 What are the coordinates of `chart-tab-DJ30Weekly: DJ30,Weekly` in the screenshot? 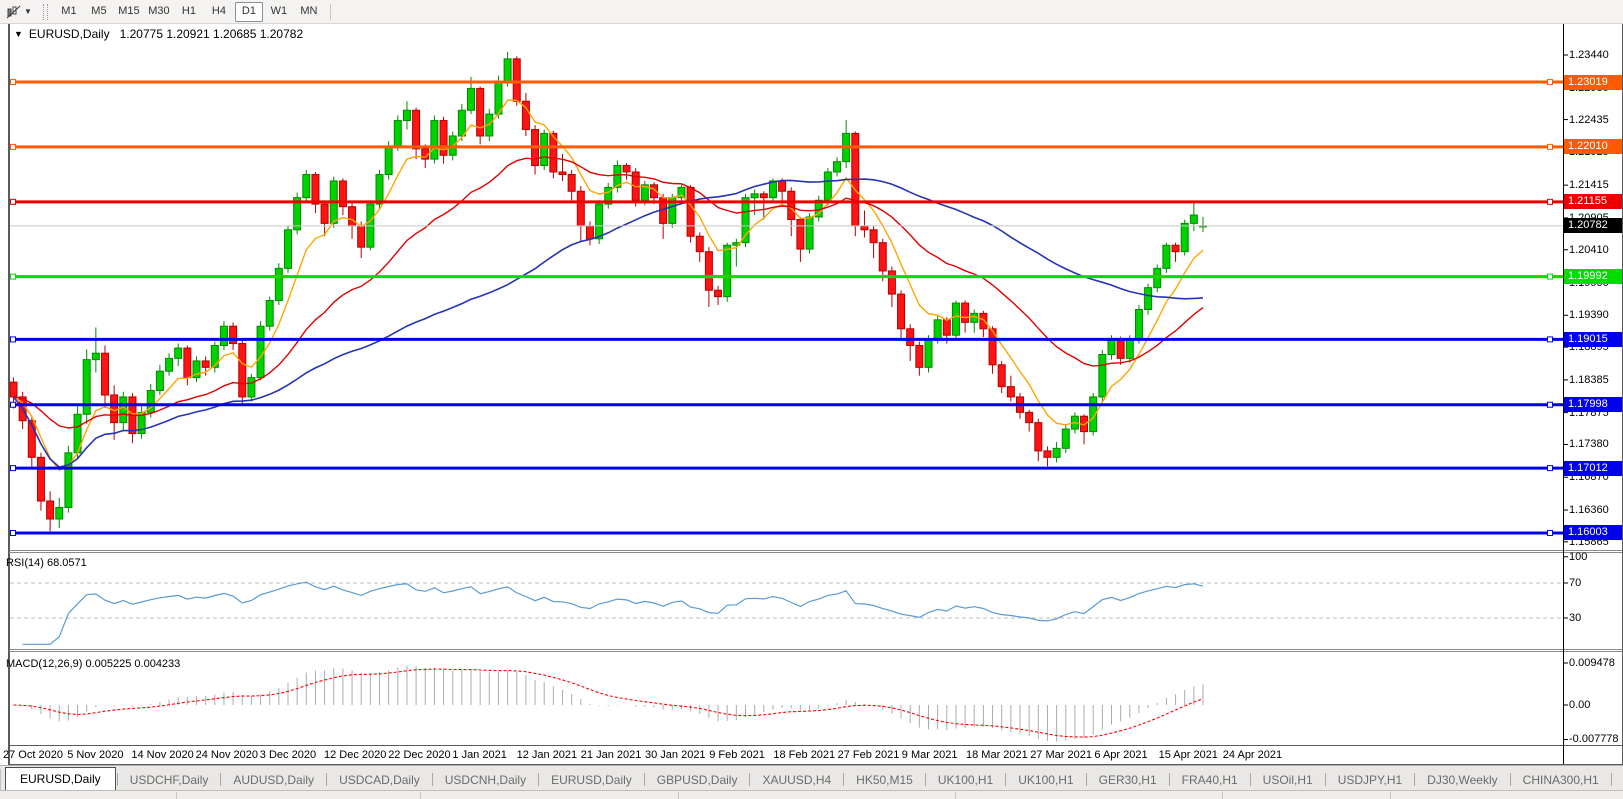 It's located at (1462, 780).